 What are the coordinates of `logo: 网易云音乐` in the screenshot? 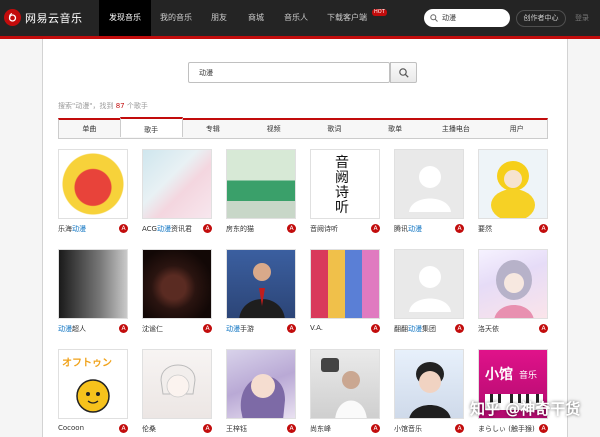 It's located at (43, 17).